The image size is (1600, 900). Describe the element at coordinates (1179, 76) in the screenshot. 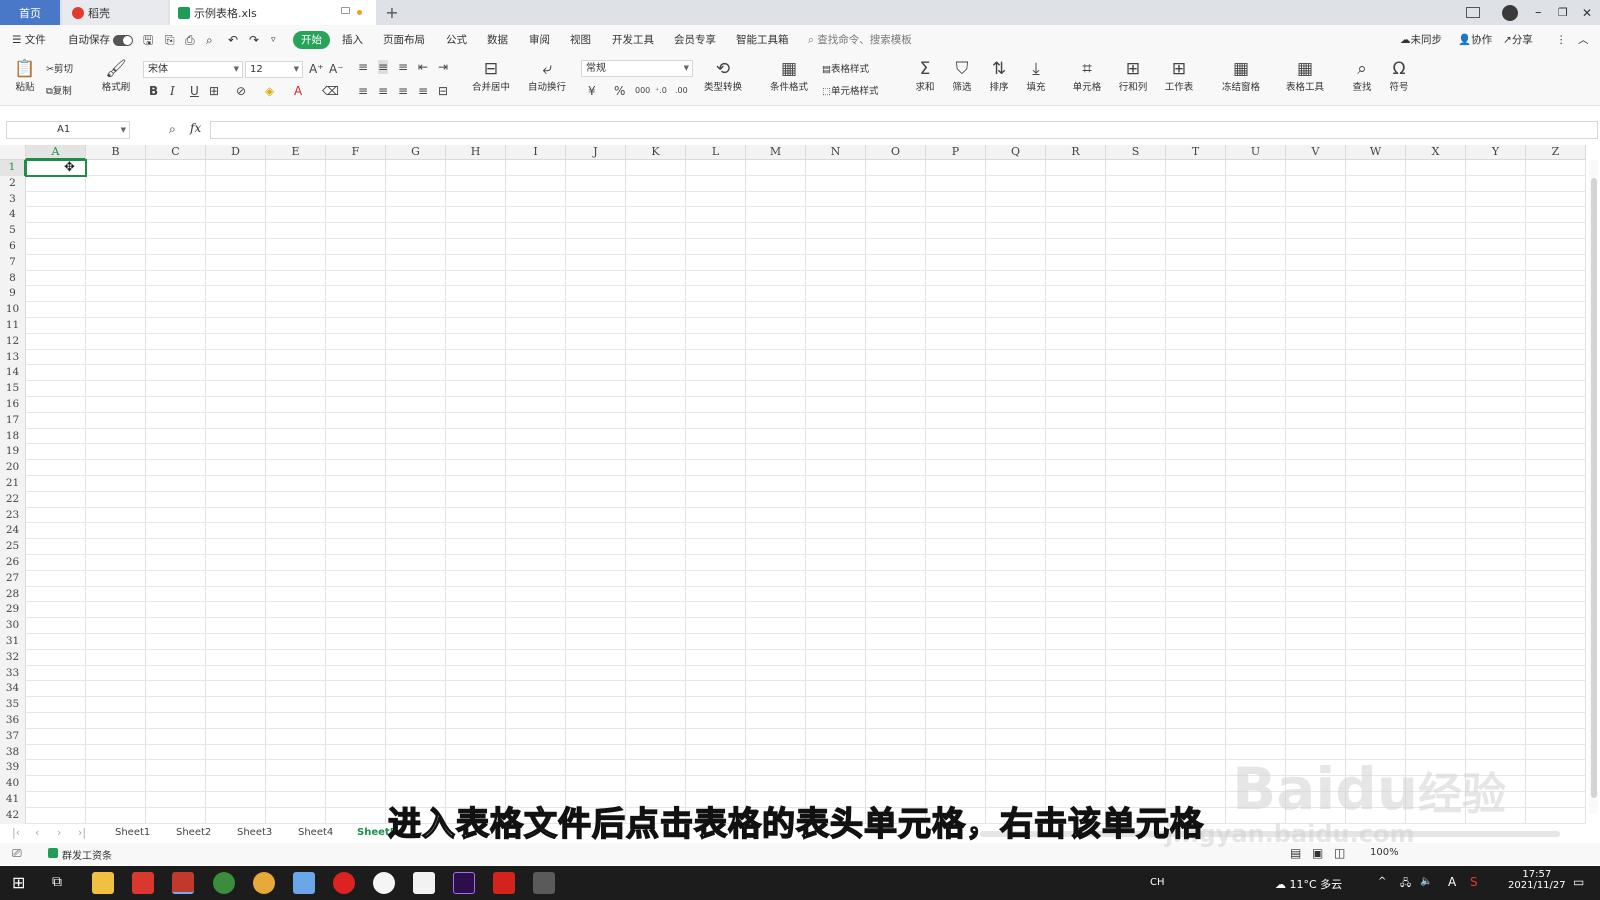

I see `worksheet-button: ⊞ 工作表` at that location.